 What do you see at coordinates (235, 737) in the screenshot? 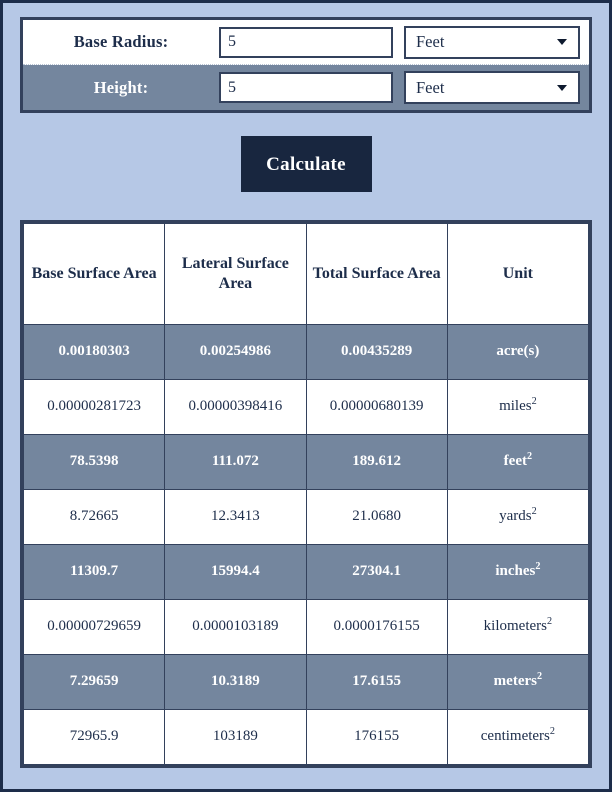
I see `cell-lateral: 103189` at bounding box center [235, 737].